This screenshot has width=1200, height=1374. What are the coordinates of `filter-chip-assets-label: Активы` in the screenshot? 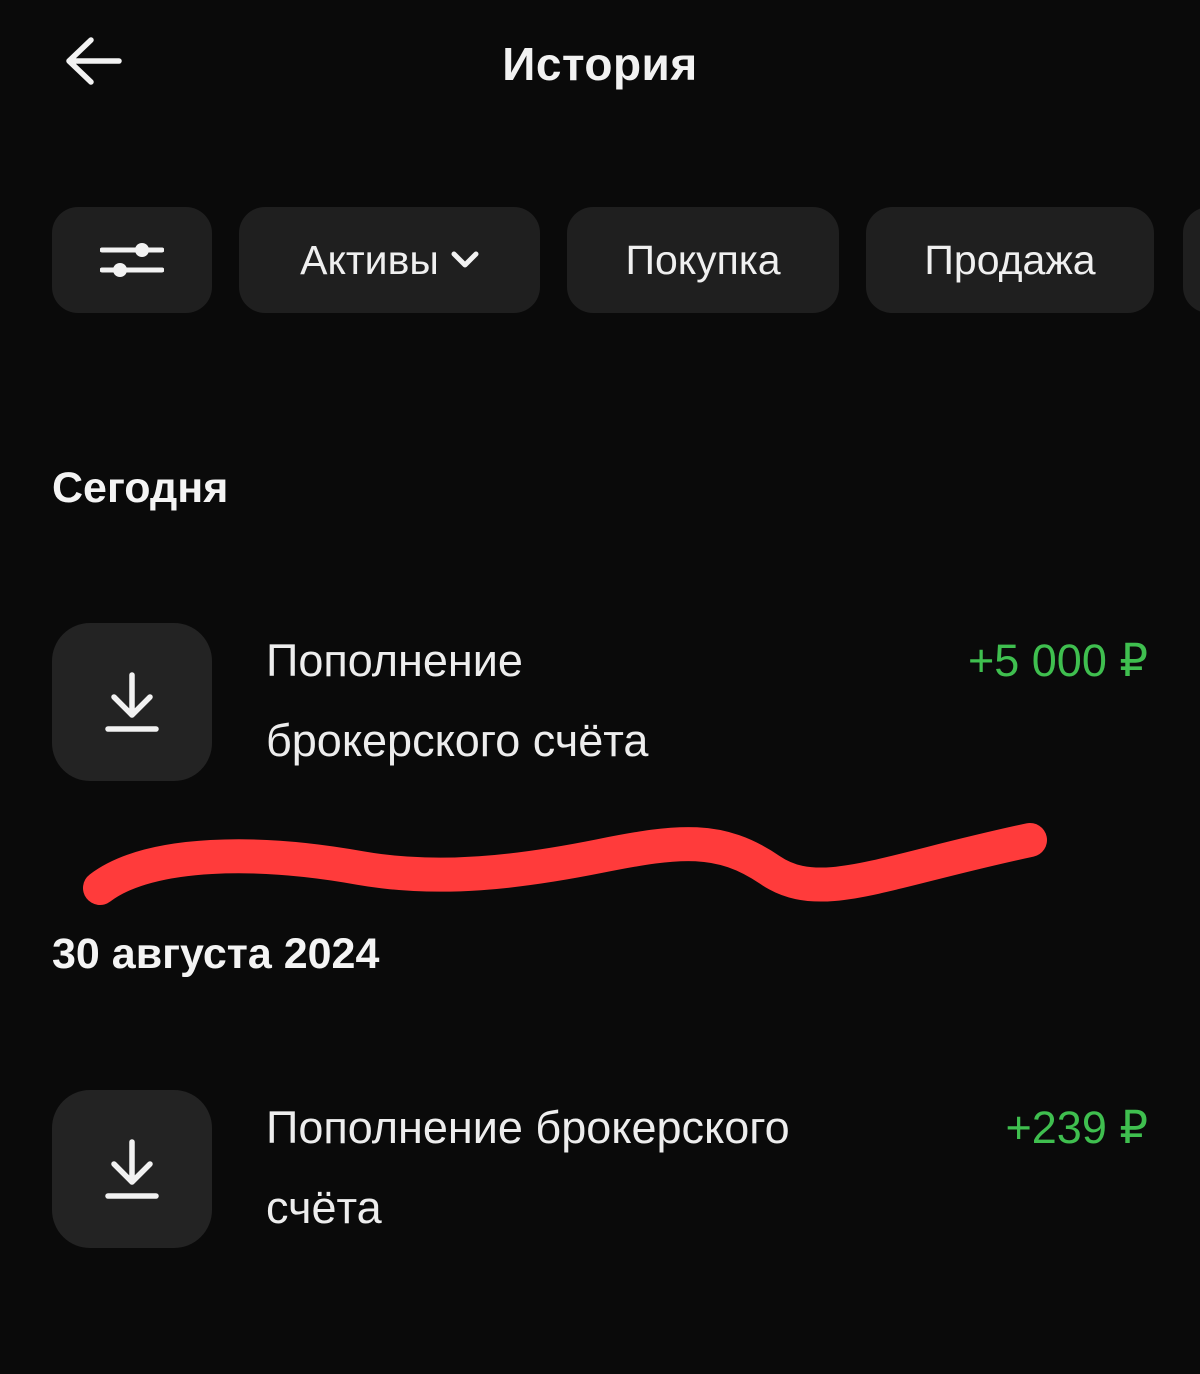 It's located at (369, 259).